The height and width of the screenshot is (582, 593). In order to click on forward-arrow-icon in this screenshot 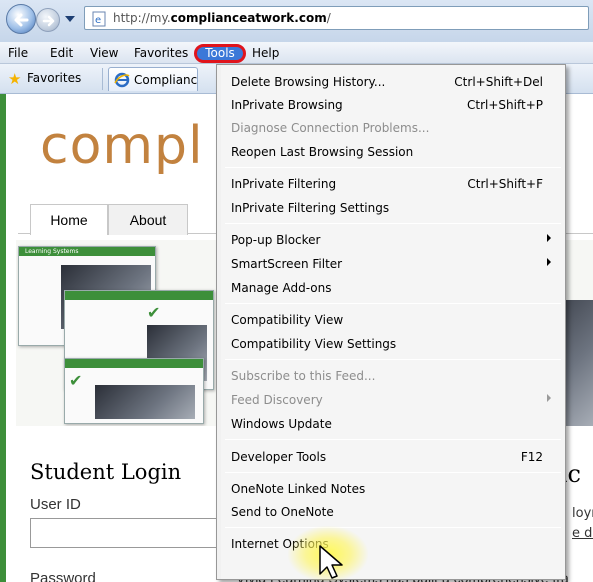, I will do `click(48, 21)`.